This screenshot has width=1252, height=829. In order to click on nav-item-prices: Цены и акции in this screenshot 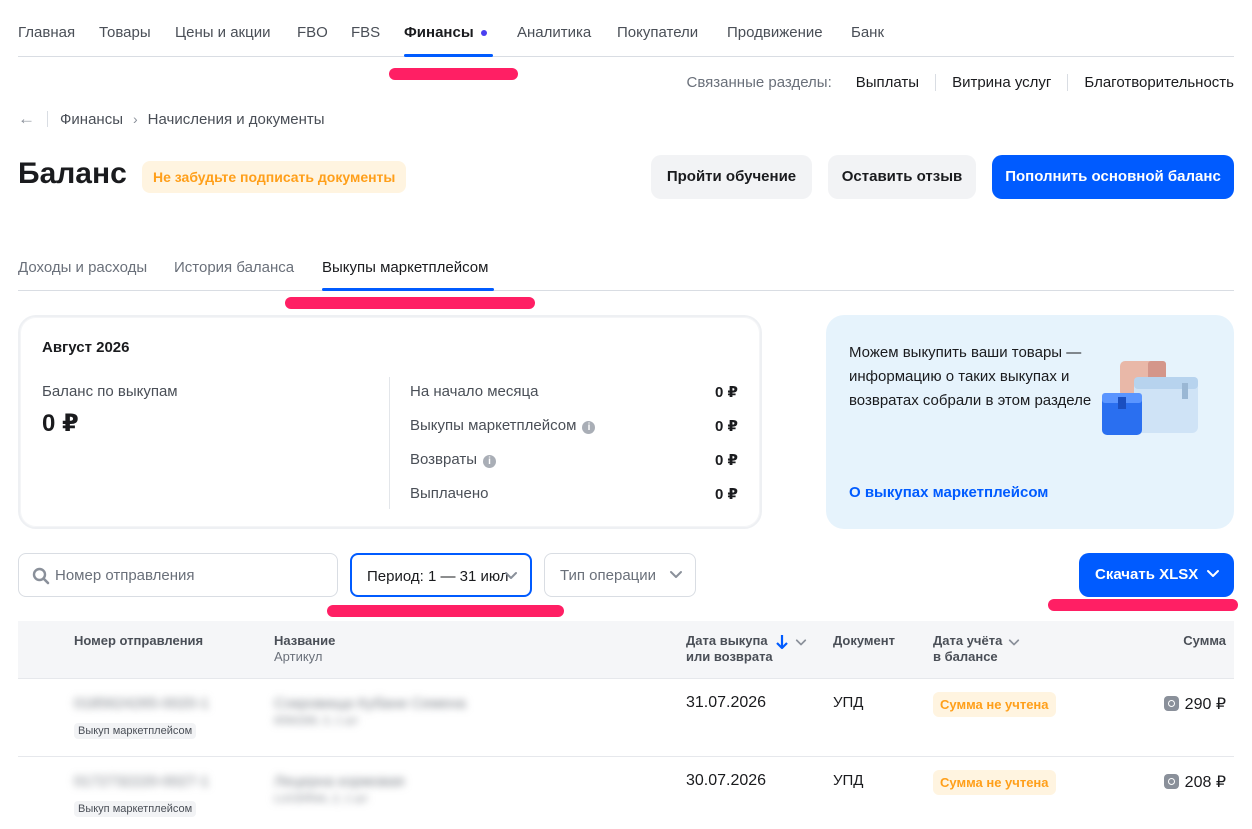, I will do `click(222, 32)`.